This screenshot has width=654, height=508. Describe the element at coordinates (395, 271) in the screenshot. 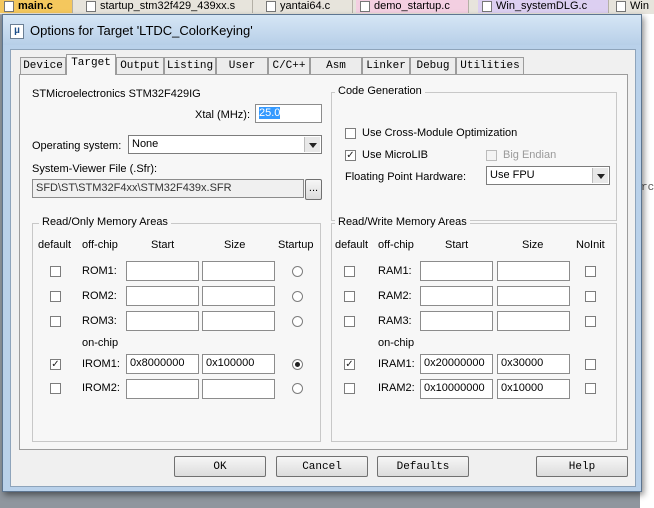

I see `ram1-label: RAM1:` at that location.